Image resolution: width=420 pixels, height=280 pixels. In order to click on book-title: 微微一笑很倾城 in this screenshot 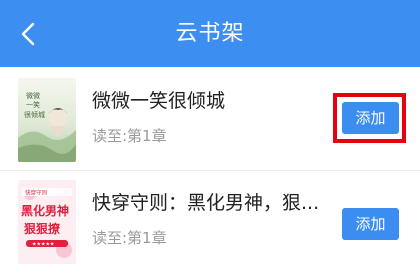, I will do `click(158, 99)`.